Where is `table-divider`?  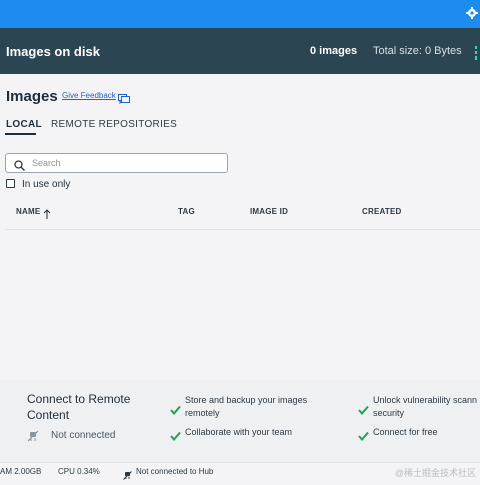 table-divider is located at coordinates (242, 229).